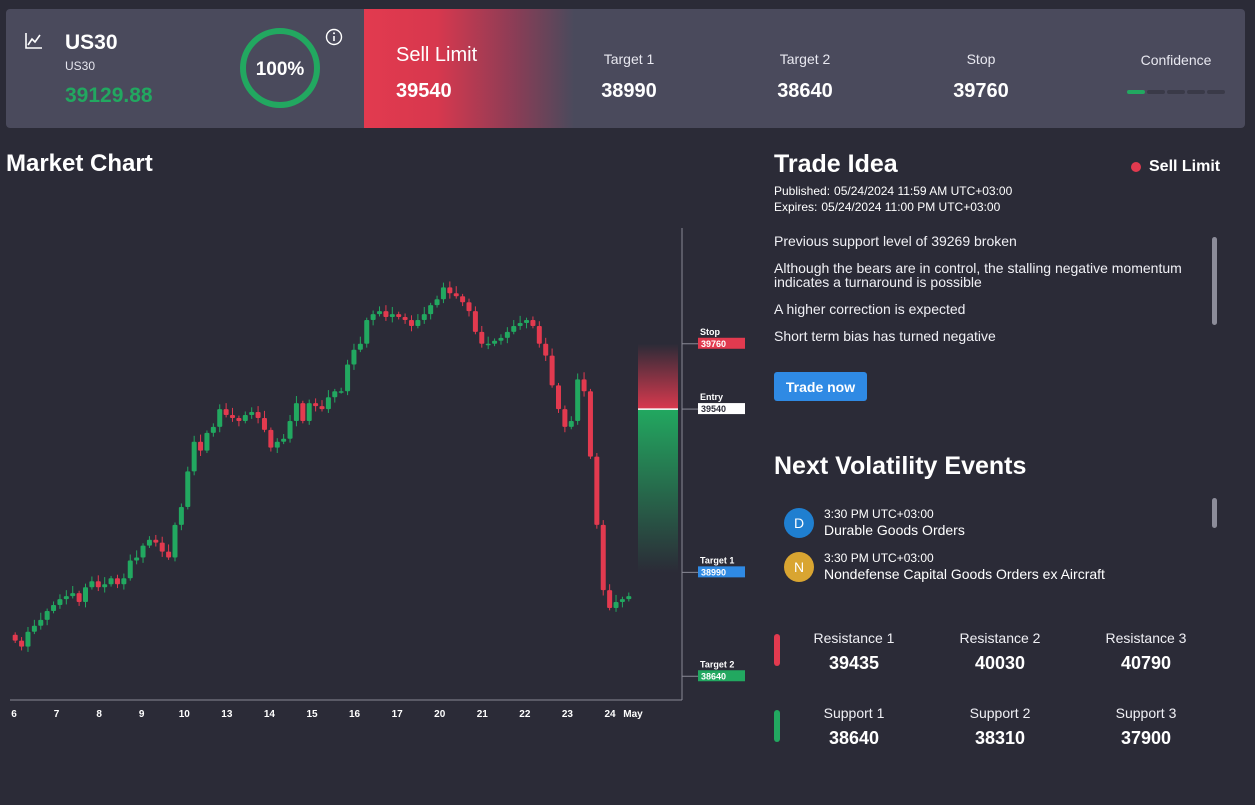  Describe the element at coordinates (1146, 652) in the screenshot. I see `resistance-3: Resistance 3 40790` at that location.